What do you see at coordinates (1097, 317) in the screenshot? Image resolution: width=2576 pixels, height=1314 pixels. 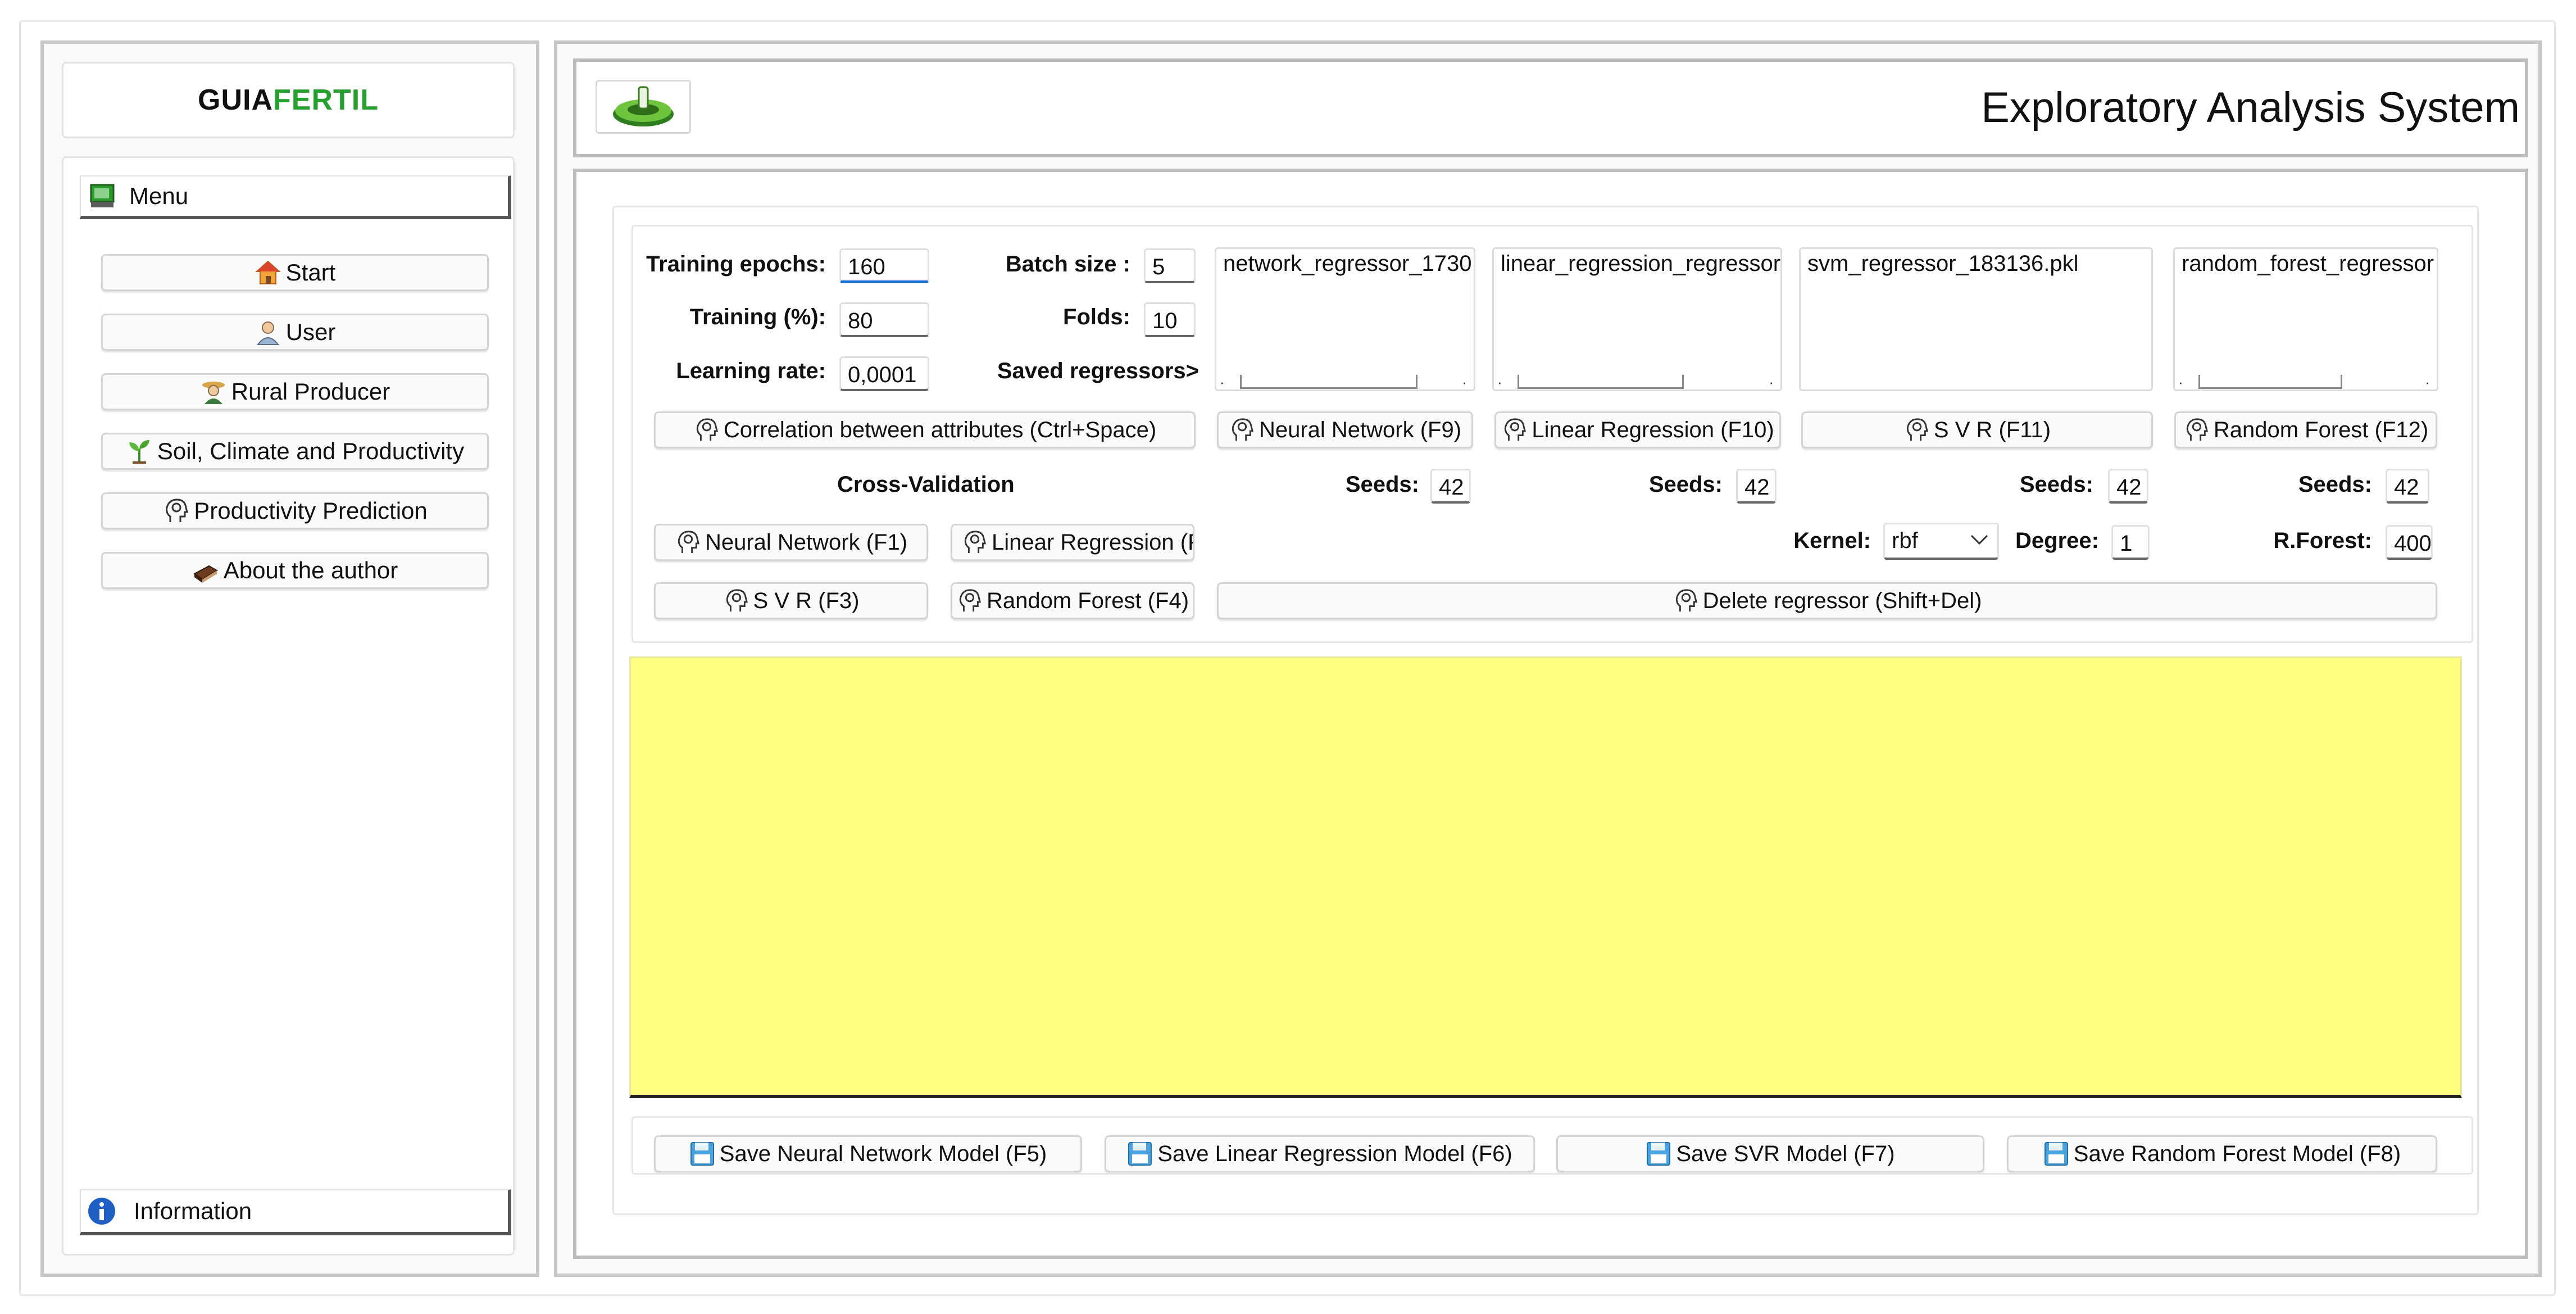 I see `folds-label: Folds:` at bounding box center [1097, 317].